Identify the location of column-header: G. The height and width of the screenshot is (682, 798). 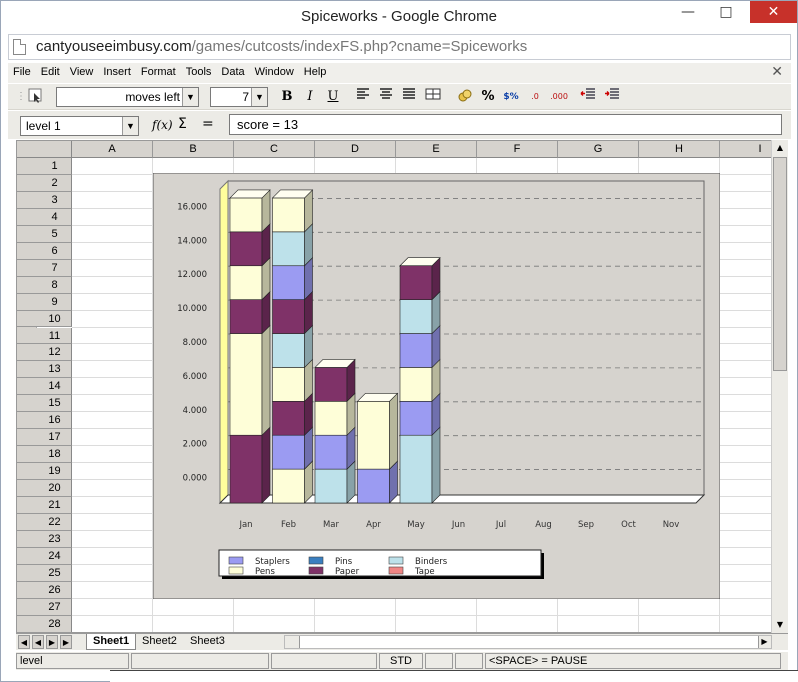
(598, 149).